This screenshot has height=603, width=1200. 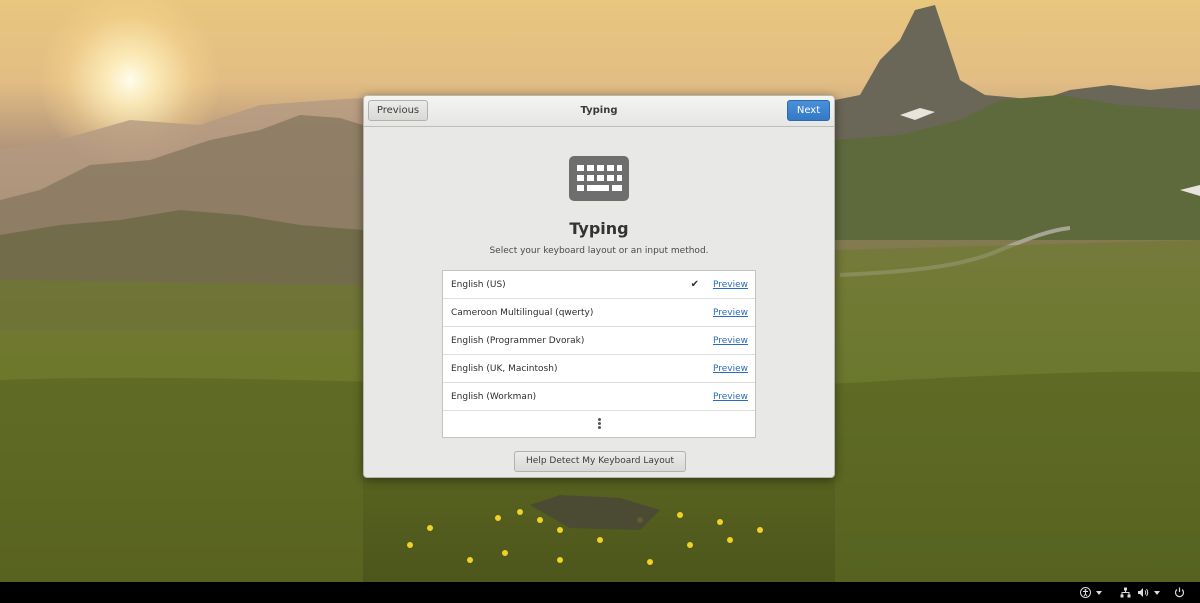 What do you see at coordinates (1125, 592) in the screenshot?
I see `network-icon` at bounding box center [1125, 592].